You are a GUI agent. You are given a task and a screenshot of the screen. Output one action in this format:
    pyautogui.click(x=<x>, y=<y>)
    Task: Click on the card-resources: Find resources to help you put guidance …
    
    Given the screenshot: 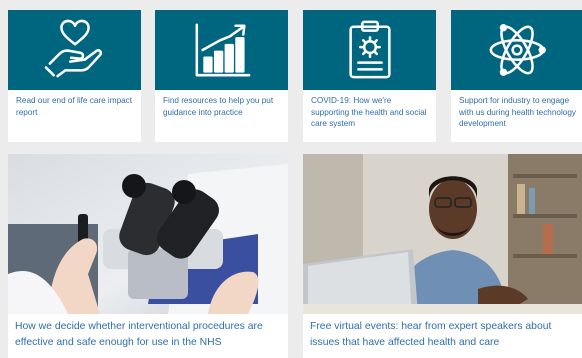 What is the action you would take?
    pyautogui.click(x=221, y=76)
    